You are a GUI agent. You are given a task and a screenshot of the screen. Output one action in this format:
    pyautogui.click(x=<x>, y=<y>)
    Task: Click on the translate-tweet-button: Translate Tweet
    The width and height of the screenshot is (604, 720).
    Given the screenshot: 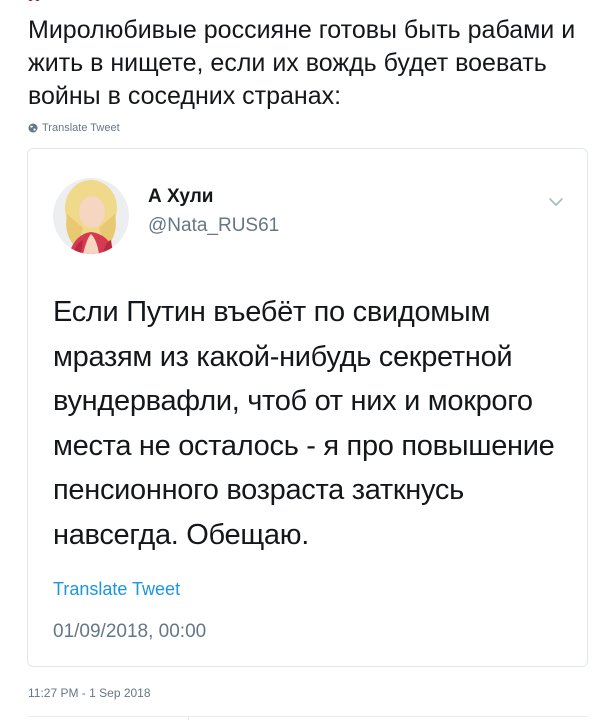 What is the action you would take?
    pyautogui.click(x=74, y=128)
    